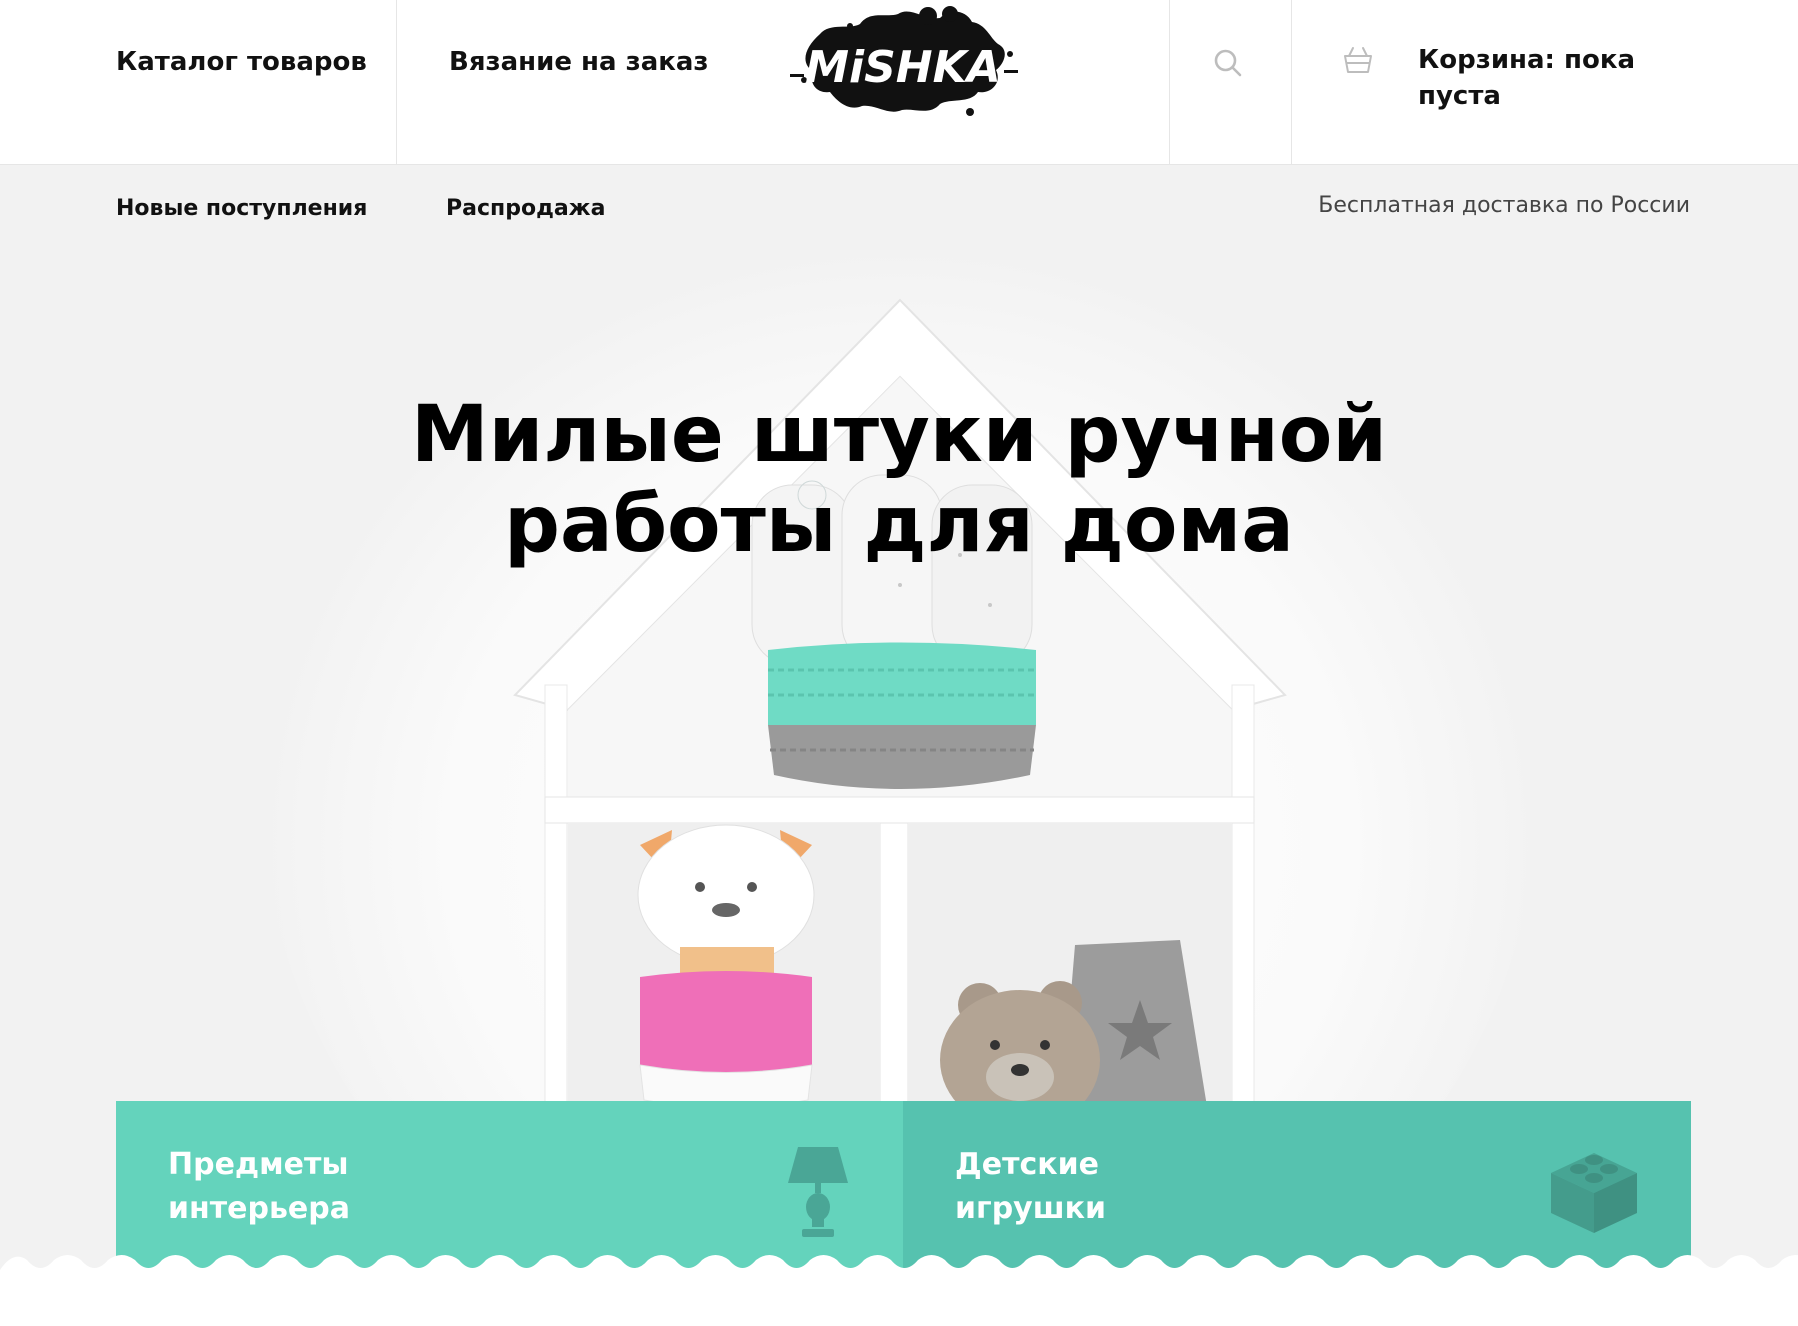 The height and width of the screenshot is (1326, 1798). What do you see at coordinates (241, 62) in the screenshot?
I see `nav-catalog-link: Каталог товаров` at bounding box center [241, 62].